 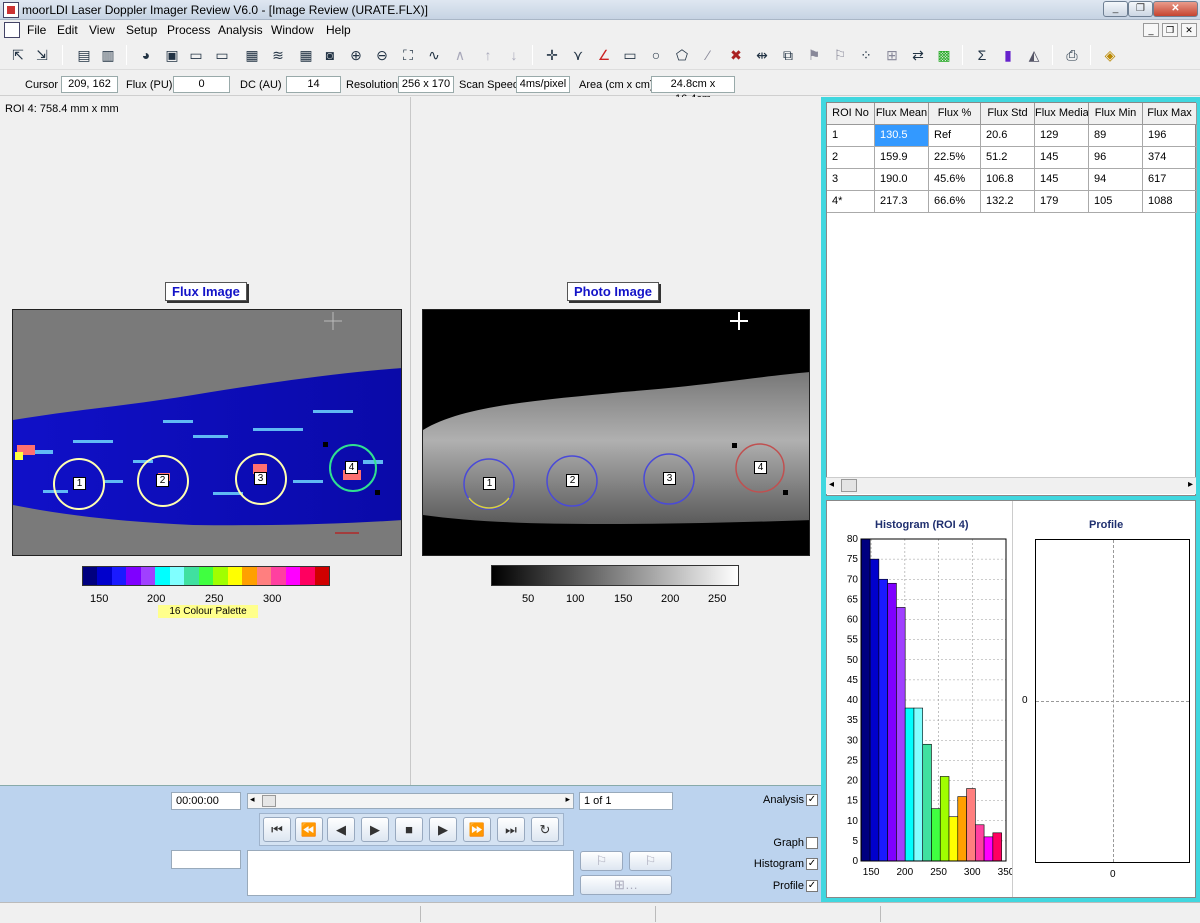 What do you see at coordinates (351, 467) in the screenshot?
I see `flux-roi-4: 4` at bounding box center [351, 467].